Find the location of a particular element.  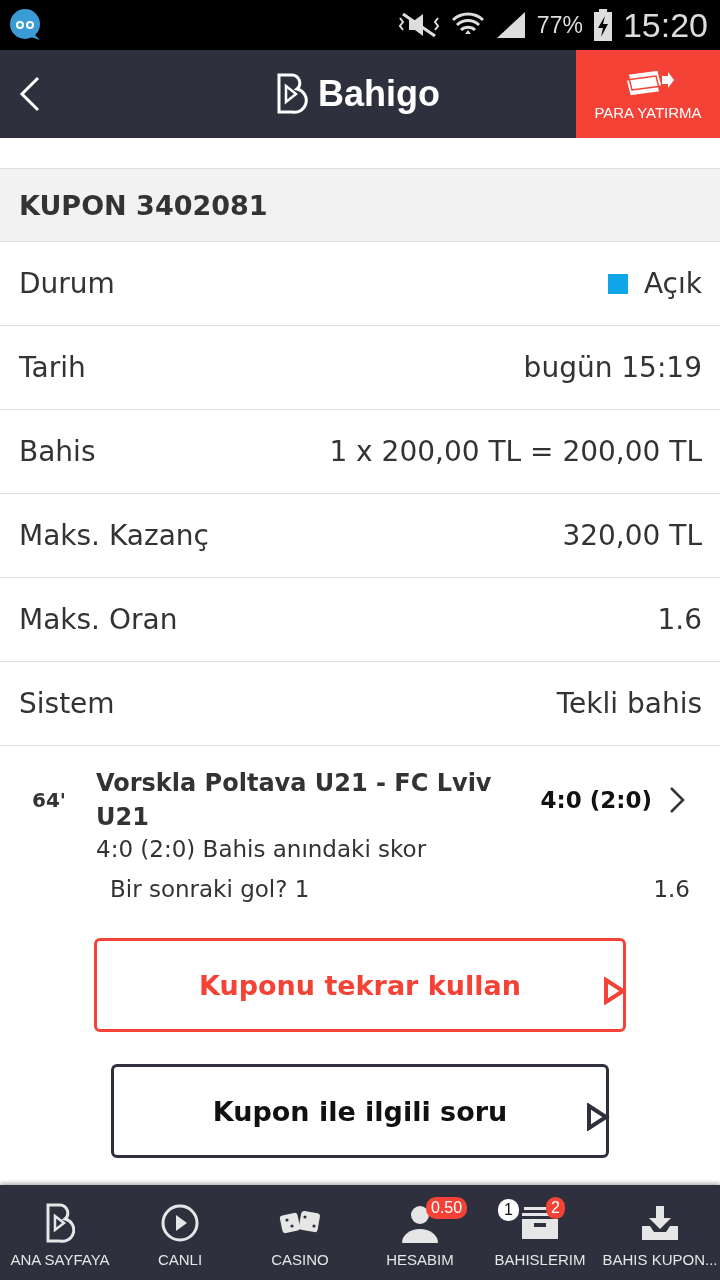

row-label: Sistem is located at coordinates (67, 703).